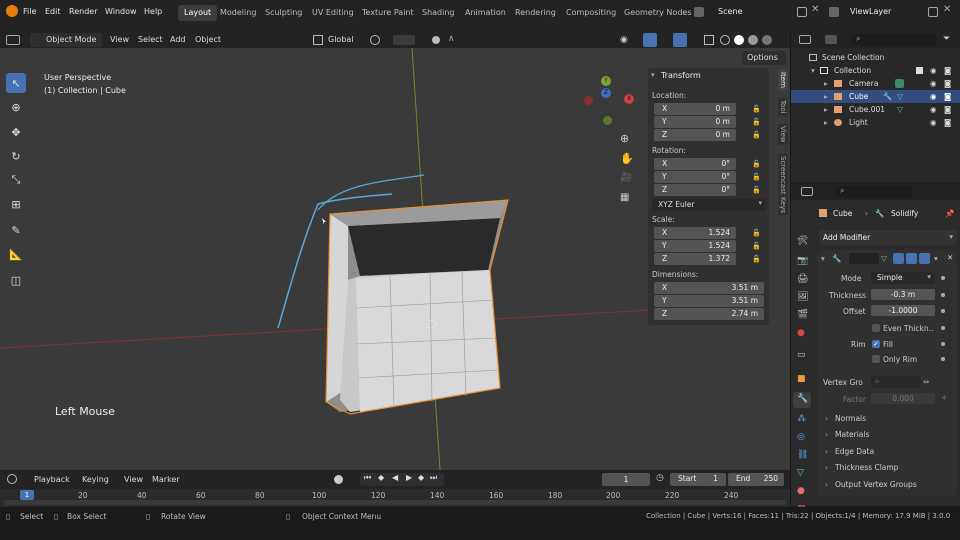 Image resolution: width=960 pixels, height=540 pixels. Describe the element at coordinates (756, 479) in the screenshot. I see `end-frame-field: End 250` at that location.